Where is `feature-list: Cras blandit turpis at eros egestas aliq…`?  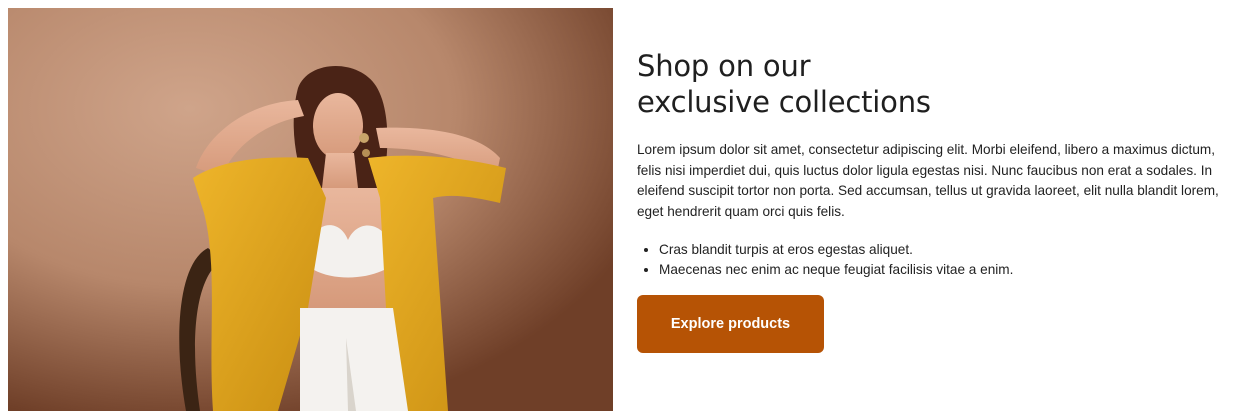 feature-list: Cras blandit turpis at eros egestas aliq… is located at coordinates (939, 260).